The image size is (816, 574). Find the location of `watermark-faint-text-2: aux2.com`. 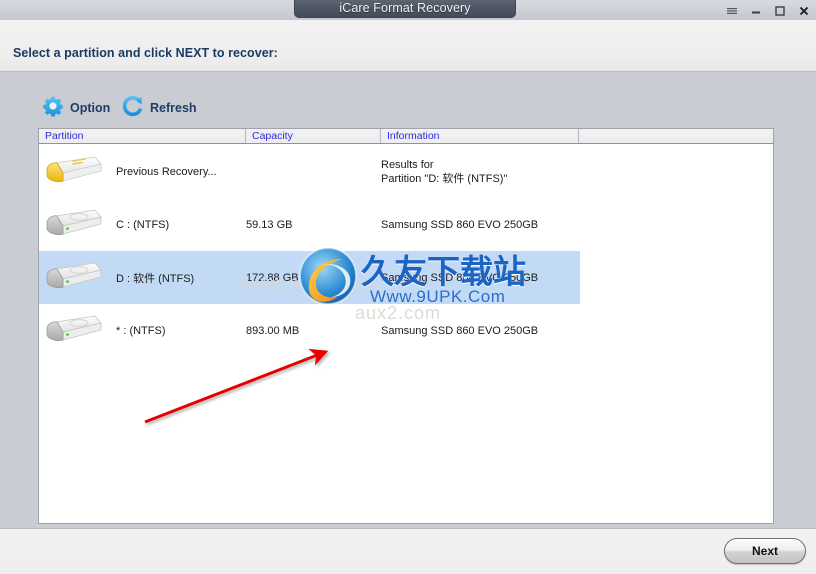

watermark-faint-text-2: aux2.com is located at coordinates (398, 313).